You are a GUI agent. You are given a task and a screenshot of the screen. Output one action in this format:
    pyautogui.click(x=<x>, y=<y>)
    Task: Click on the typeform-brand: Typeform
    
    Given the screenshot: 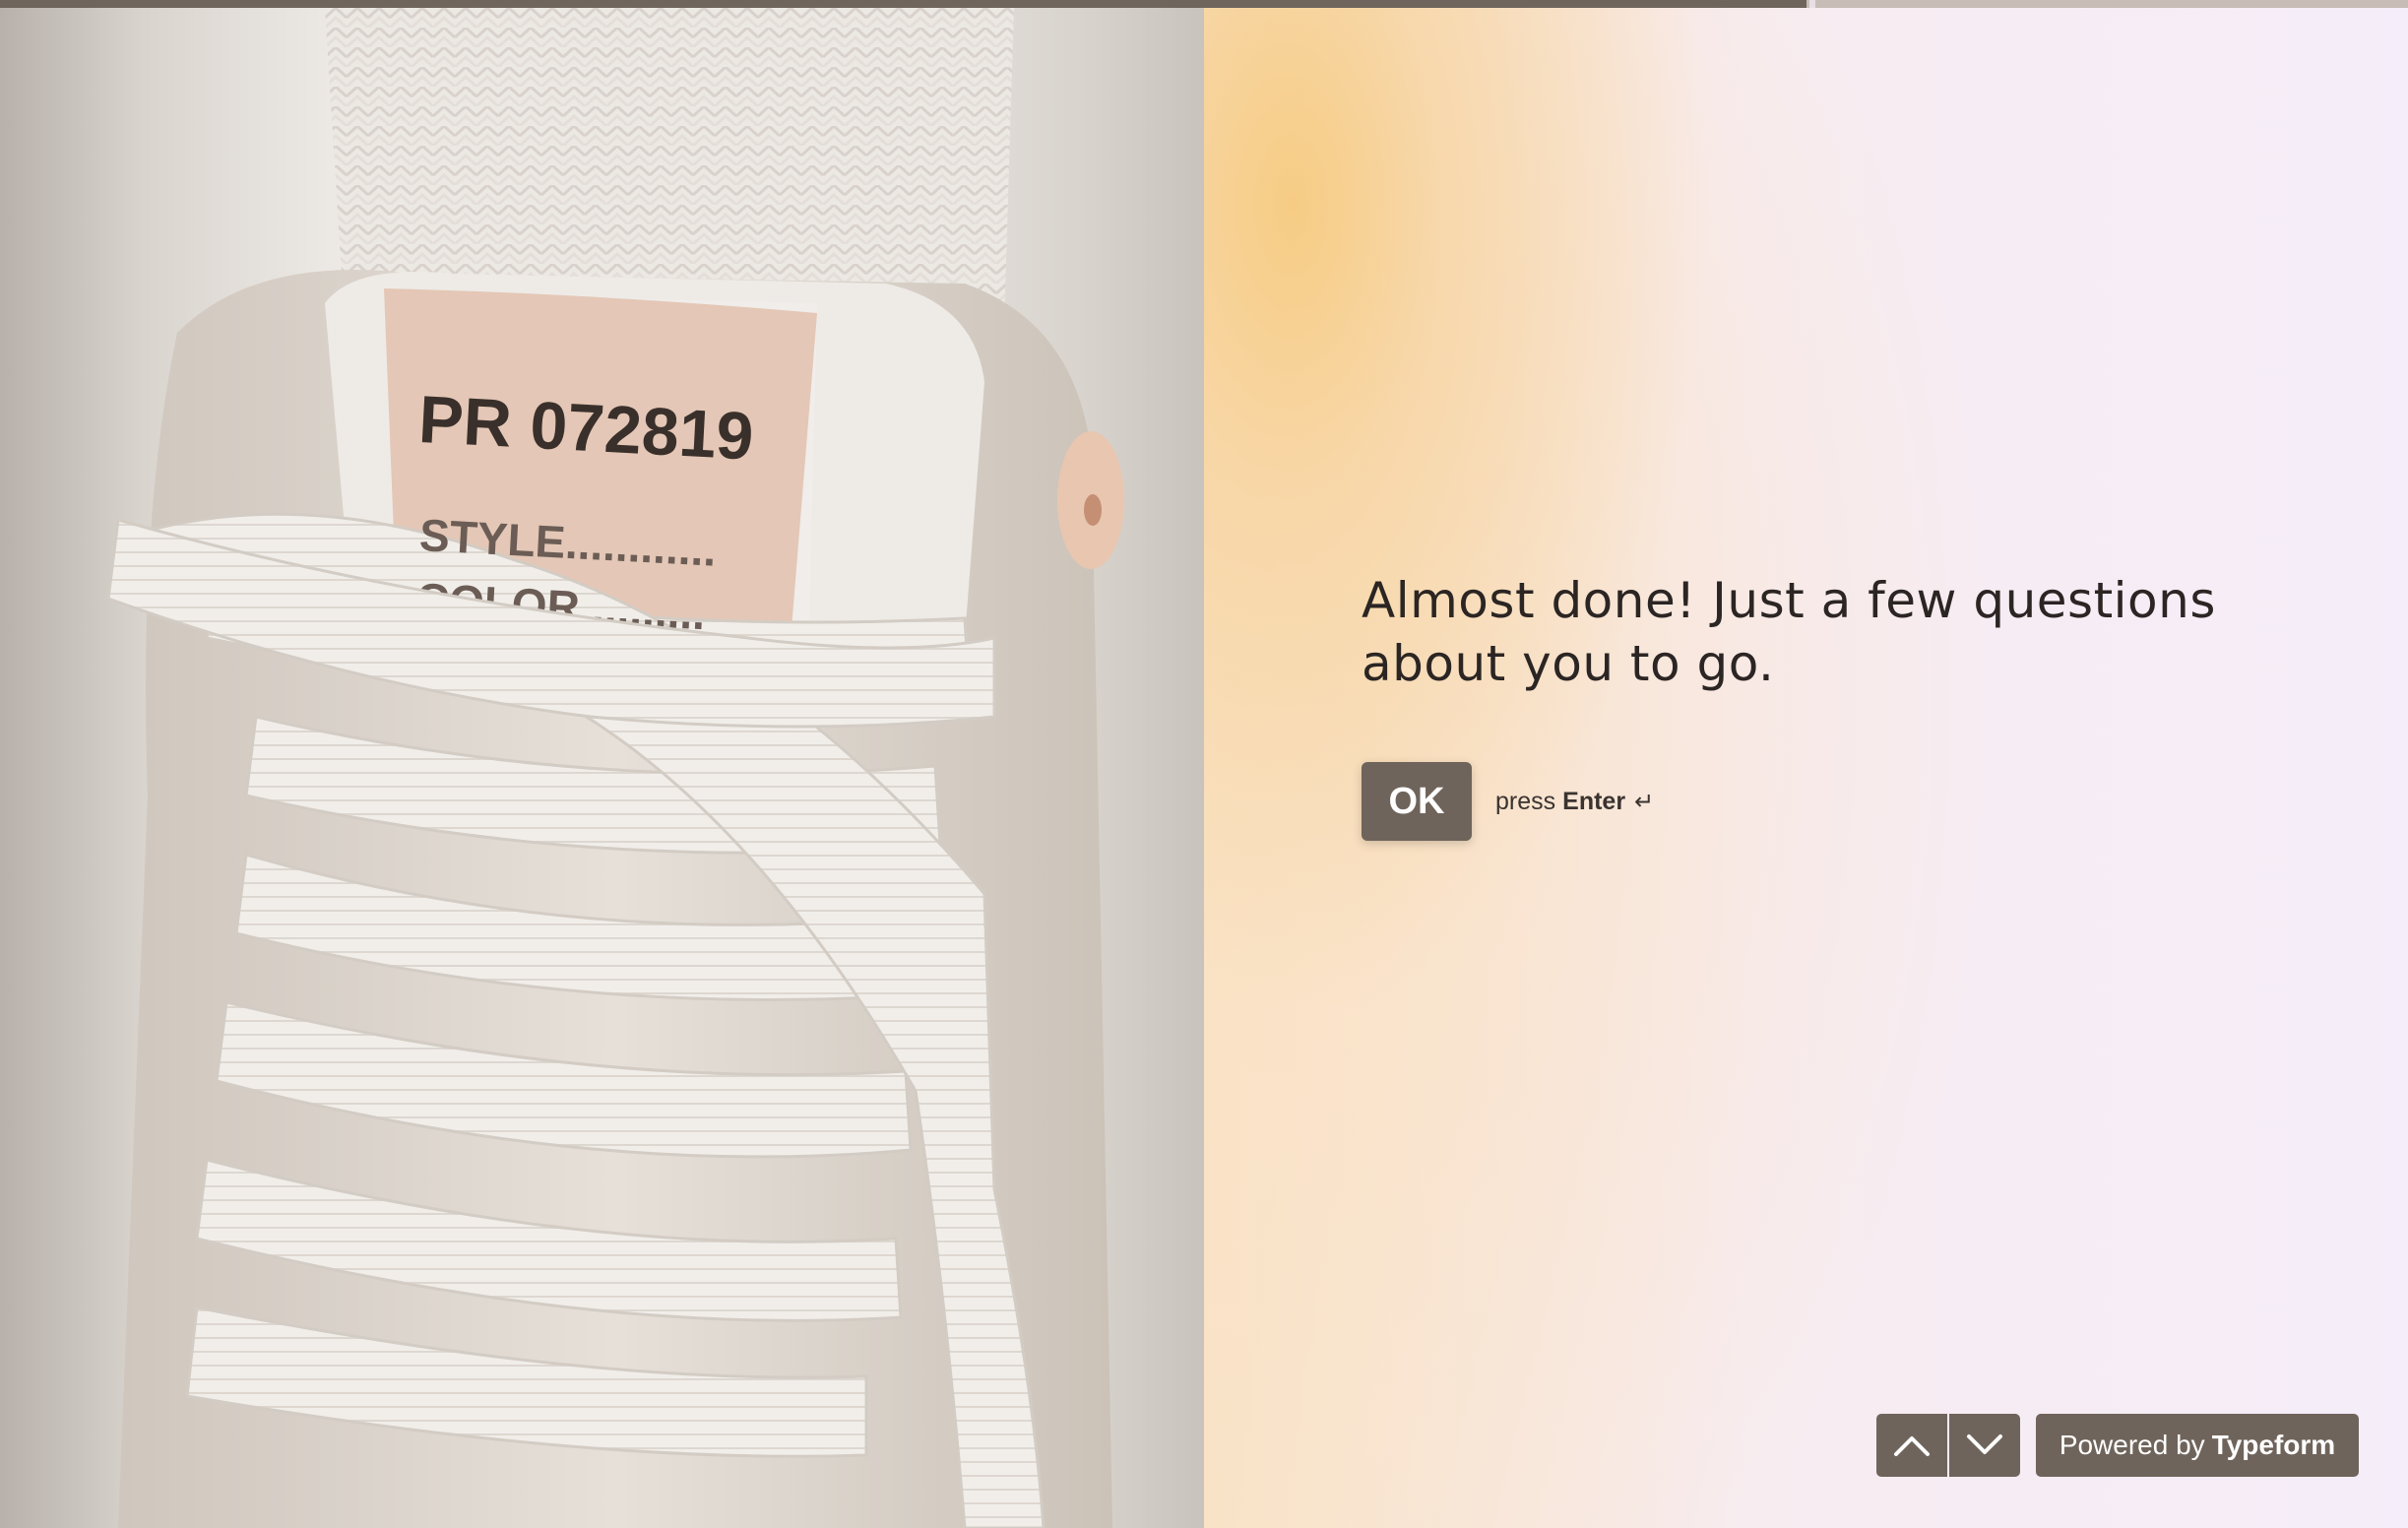 What is the action you would take?
    pyautogui.click(x=2273, y=1445)
    